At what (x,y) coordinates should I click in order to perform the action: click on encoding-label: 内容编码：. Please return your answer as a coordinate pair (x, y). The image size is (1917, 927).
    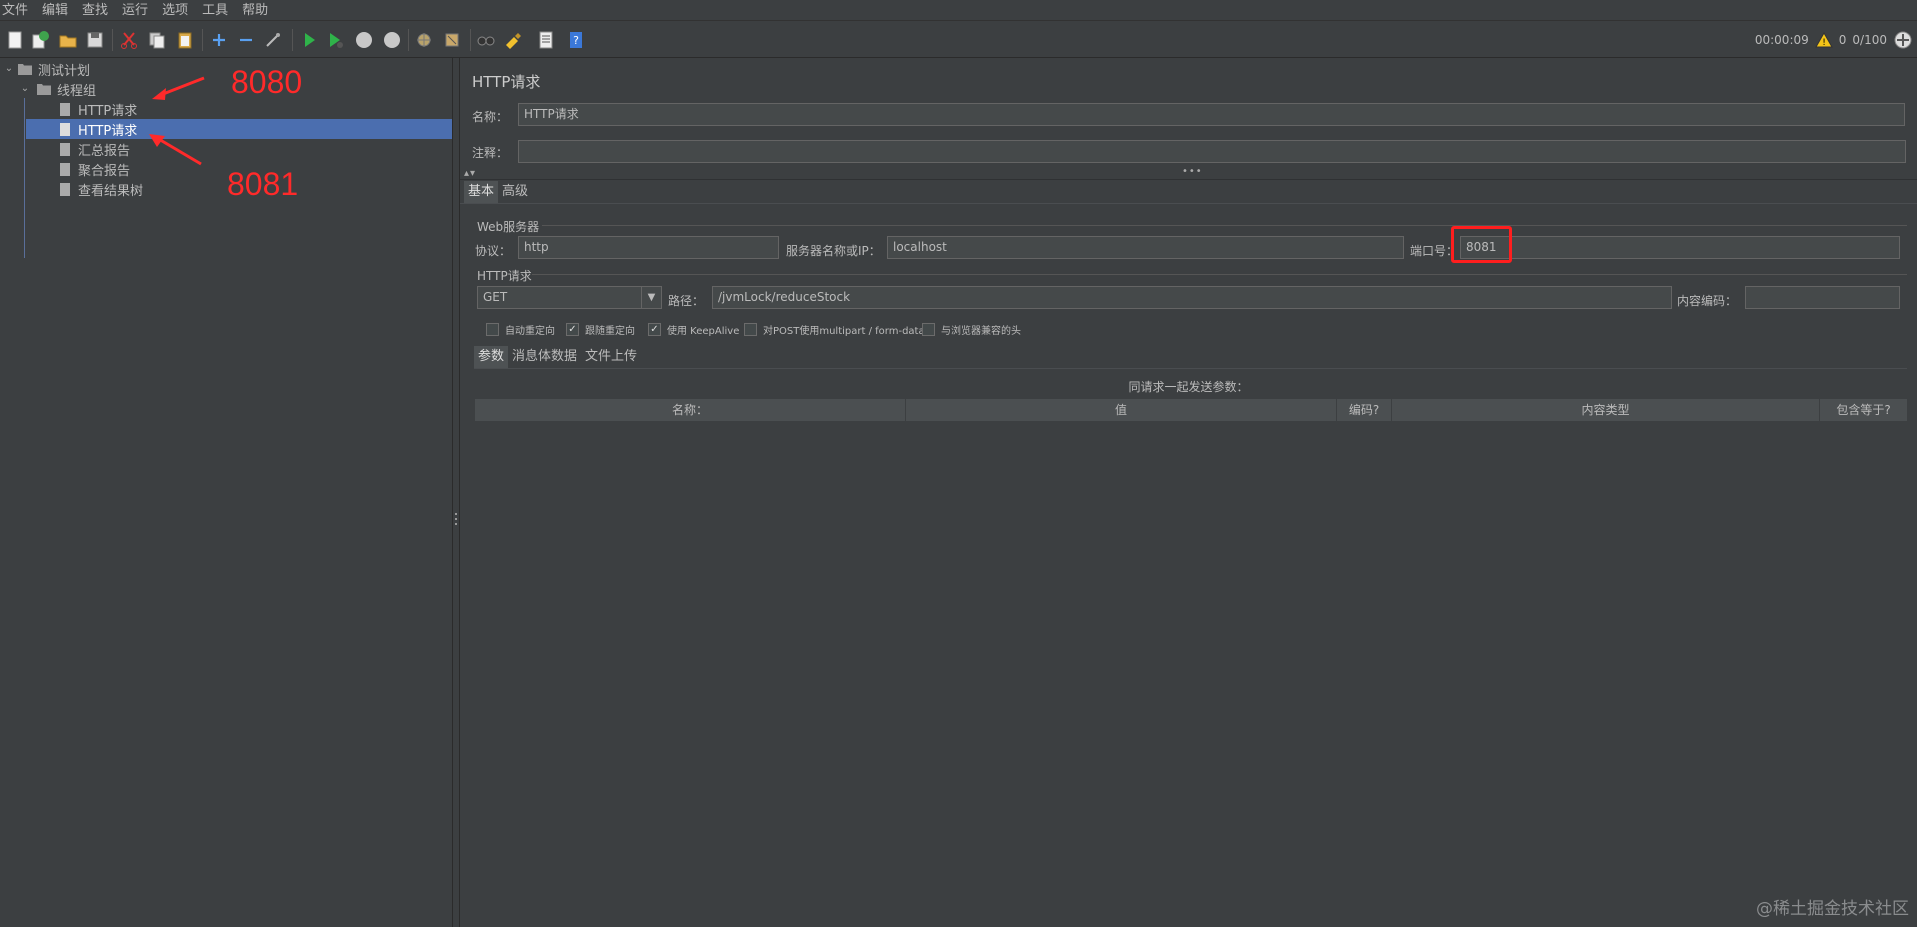
    Looking at the image, I should click on (1707, 301).